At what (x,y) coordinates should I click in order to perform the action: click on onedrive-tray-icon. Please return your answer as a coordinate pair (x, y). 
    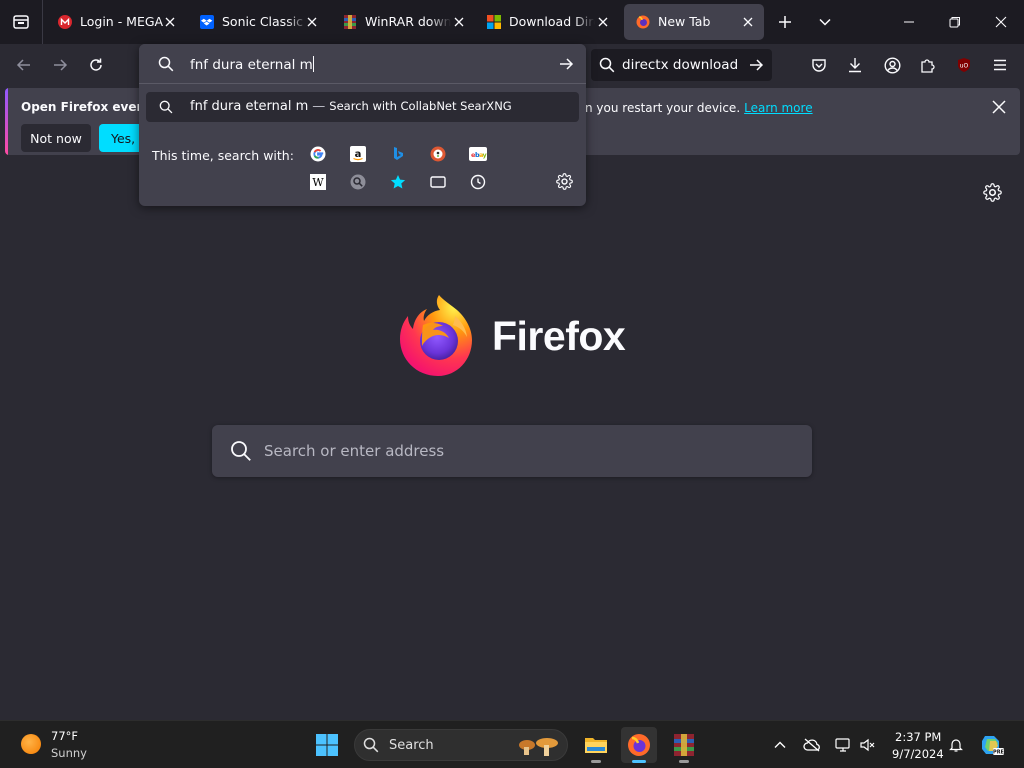
    Looking at the image, I should click on (812, 745).